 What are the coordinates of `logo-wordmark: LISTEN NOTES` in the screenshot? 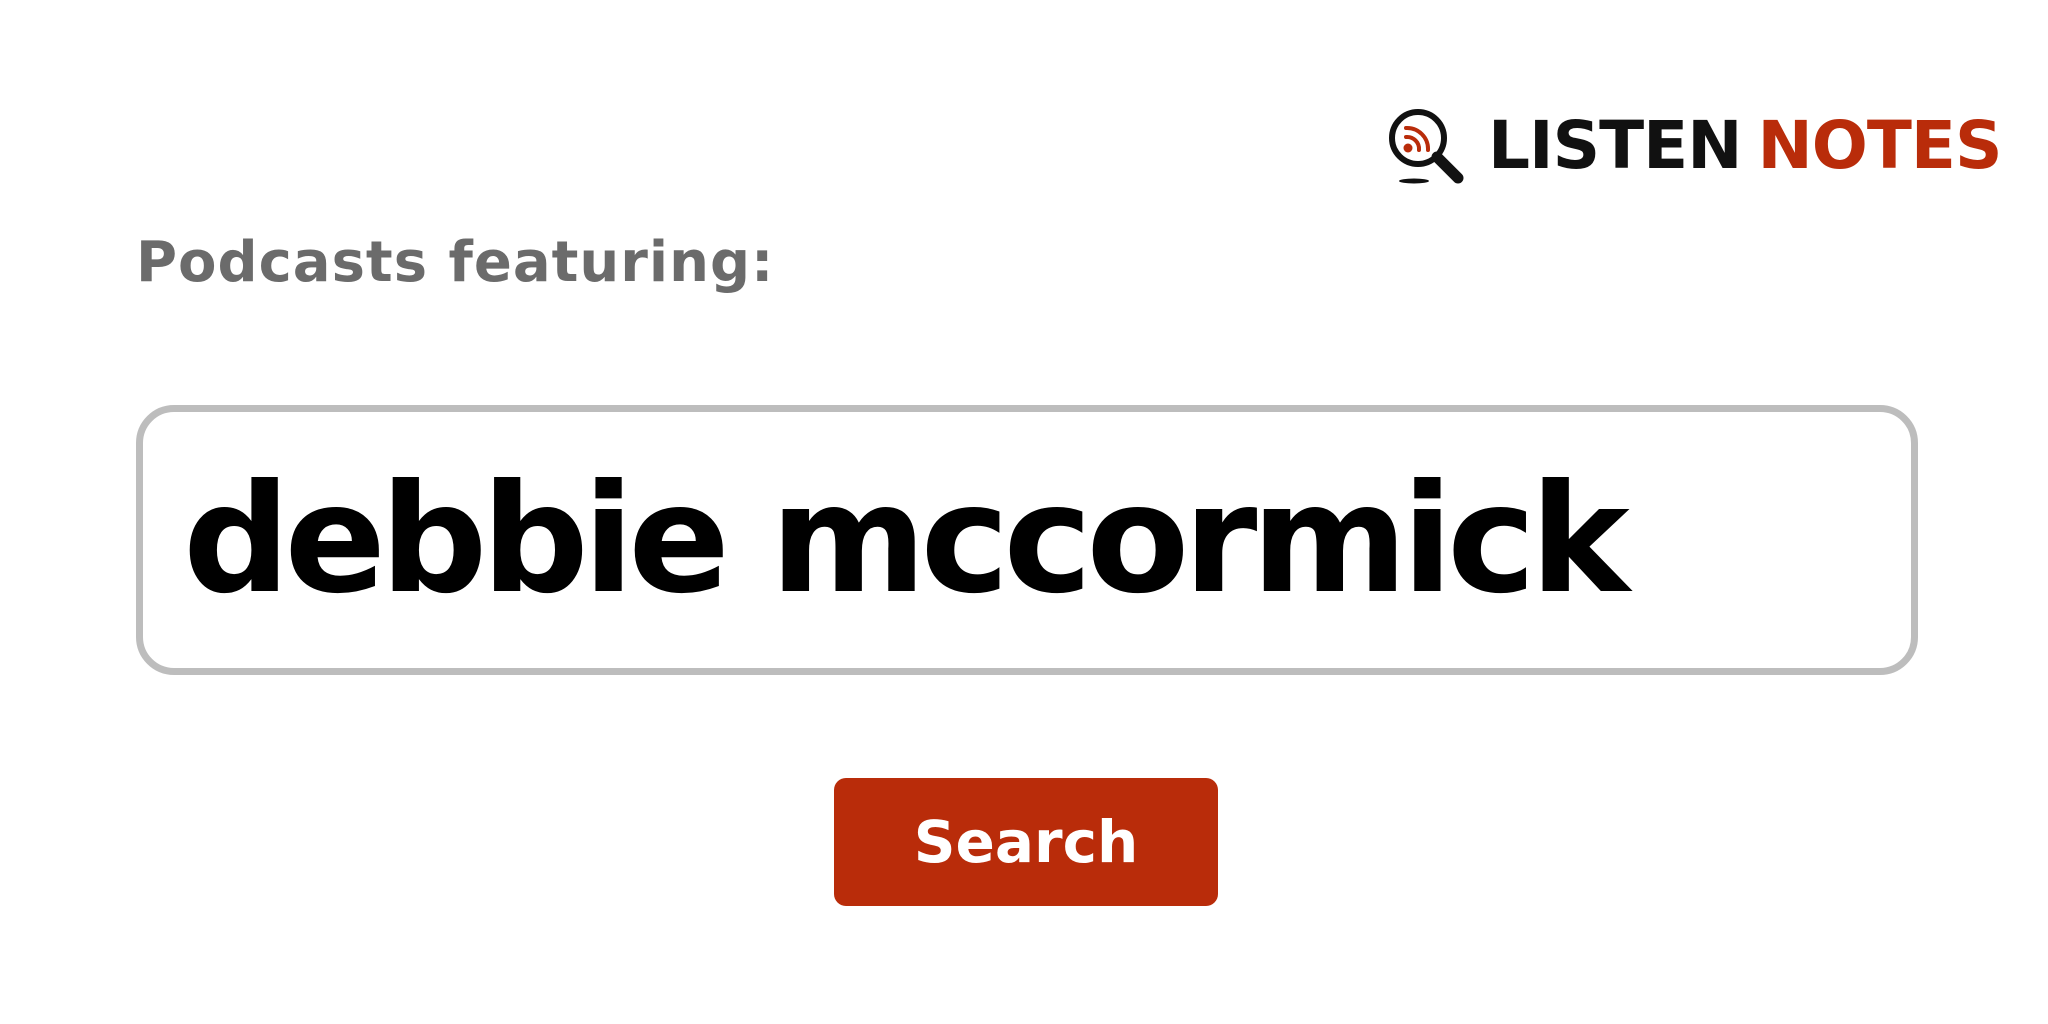 It's located at (1745, 146).